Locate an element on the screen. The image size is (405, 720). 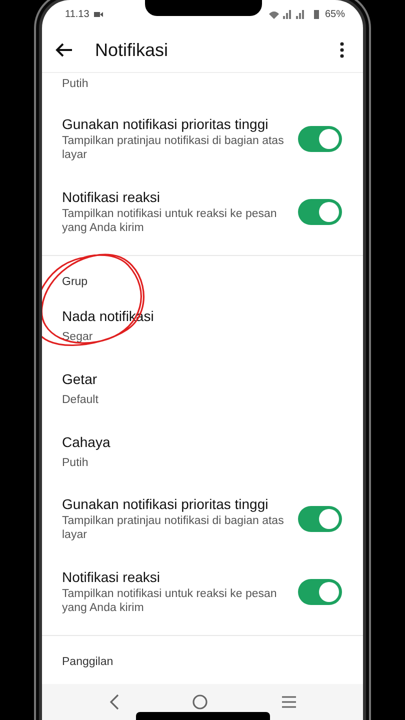
settings-item: Putih is located at coordinates (202, 88).